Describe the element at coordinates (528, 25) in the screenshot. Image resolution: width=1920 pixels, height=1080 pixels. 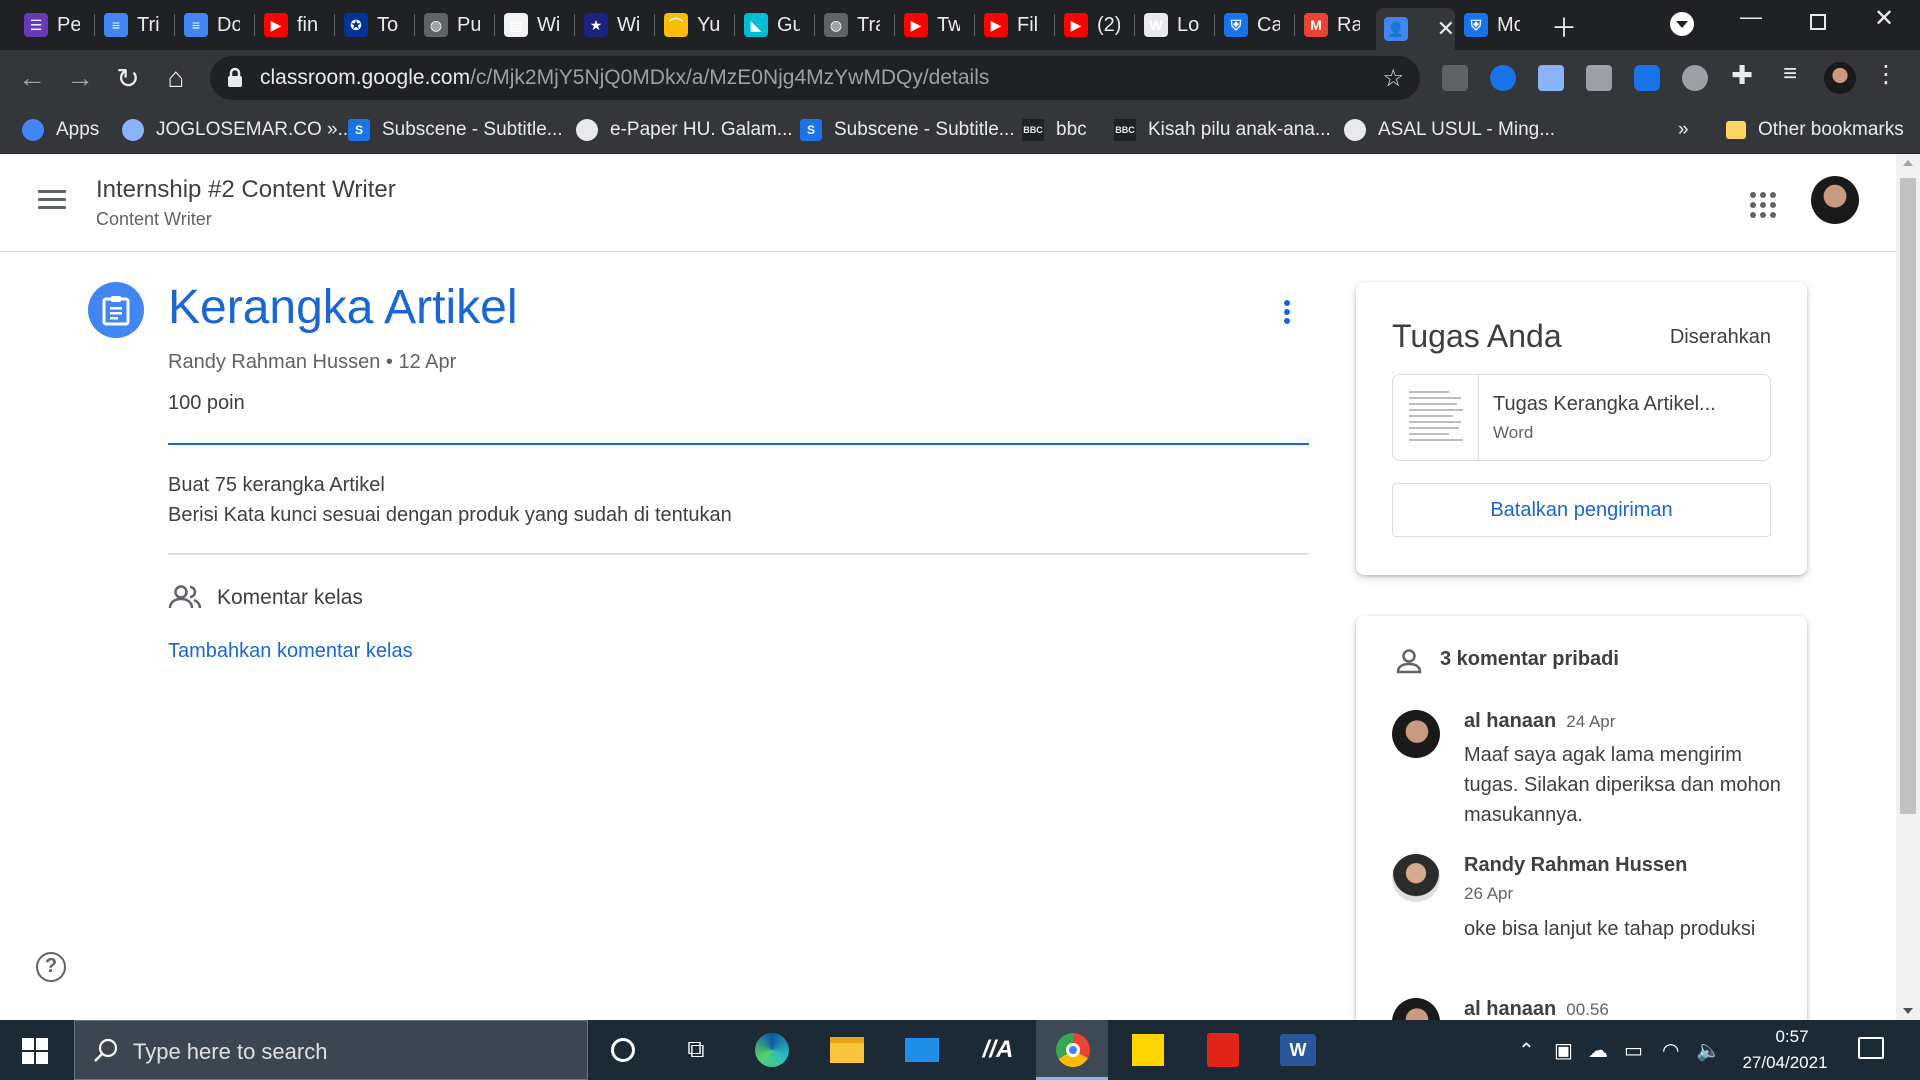
I see `tab: ▤ Wi` at that location.